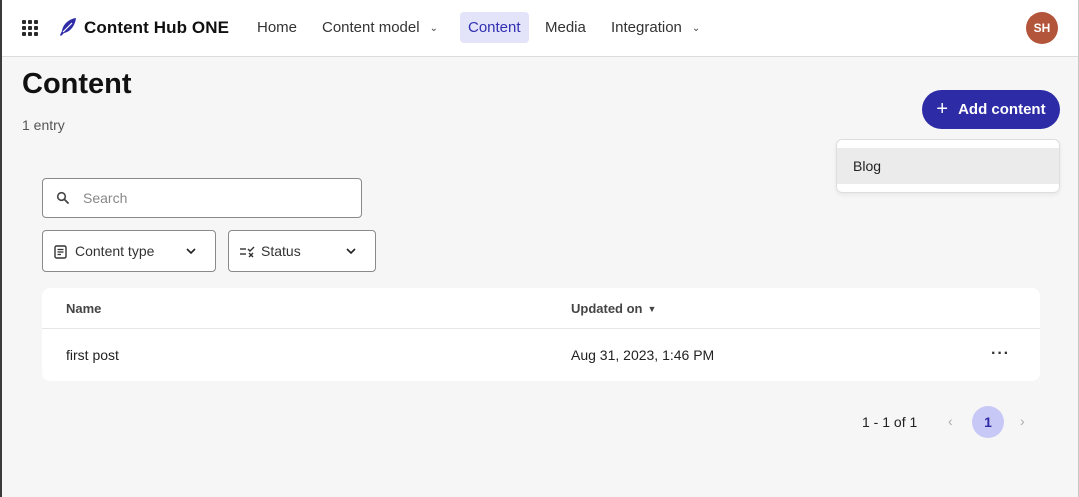 This screenshot has width=1079, height=497. I want to click on nav-home: Home, so click(277, 27).